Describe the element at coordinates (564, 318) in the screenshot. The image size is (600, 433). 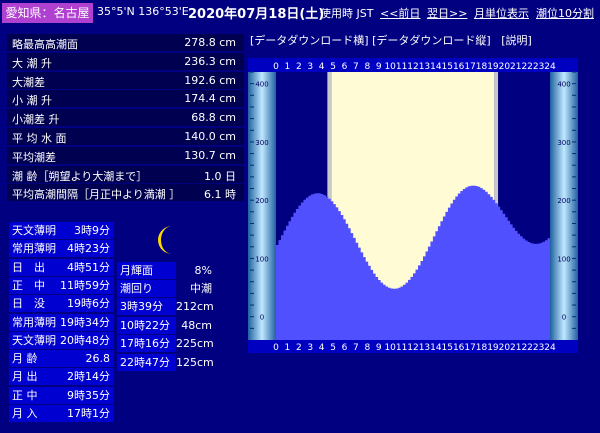
I see `y-tick-label: 0` at that location.